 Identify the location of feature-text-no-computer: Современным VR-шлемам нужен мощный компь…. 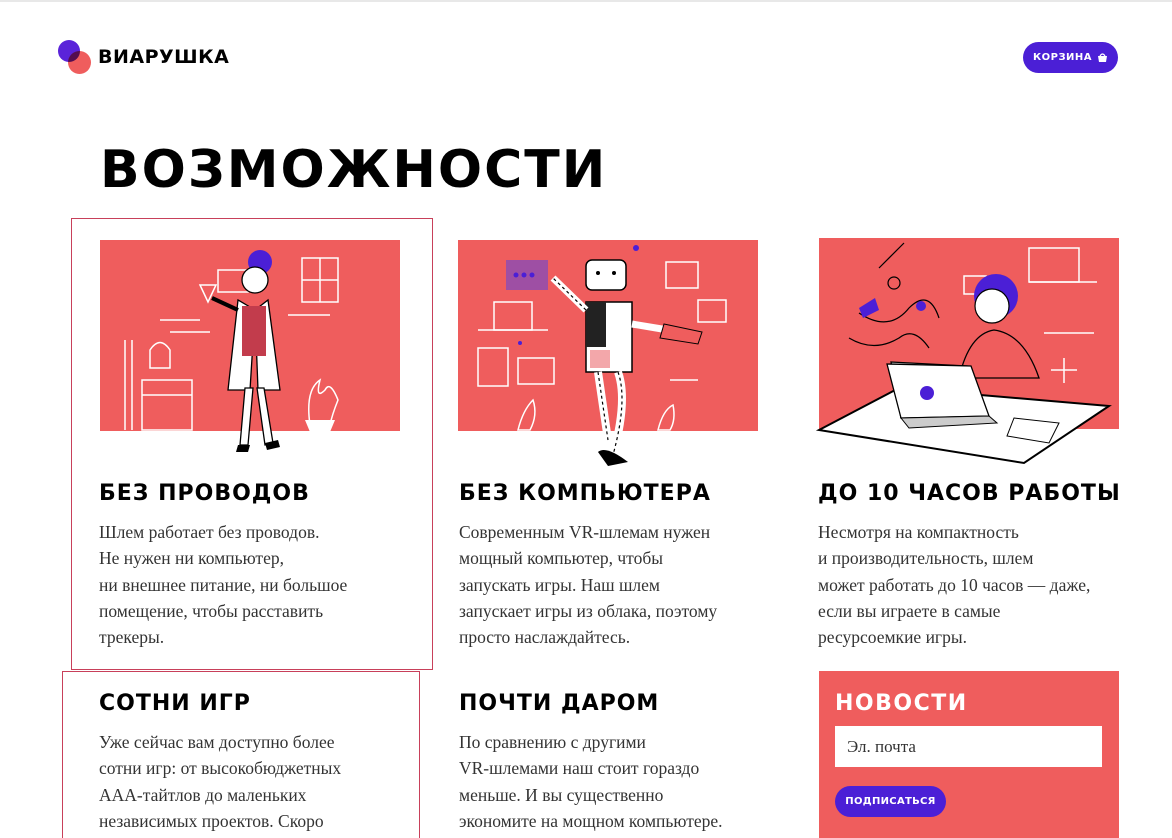
(588, 585).